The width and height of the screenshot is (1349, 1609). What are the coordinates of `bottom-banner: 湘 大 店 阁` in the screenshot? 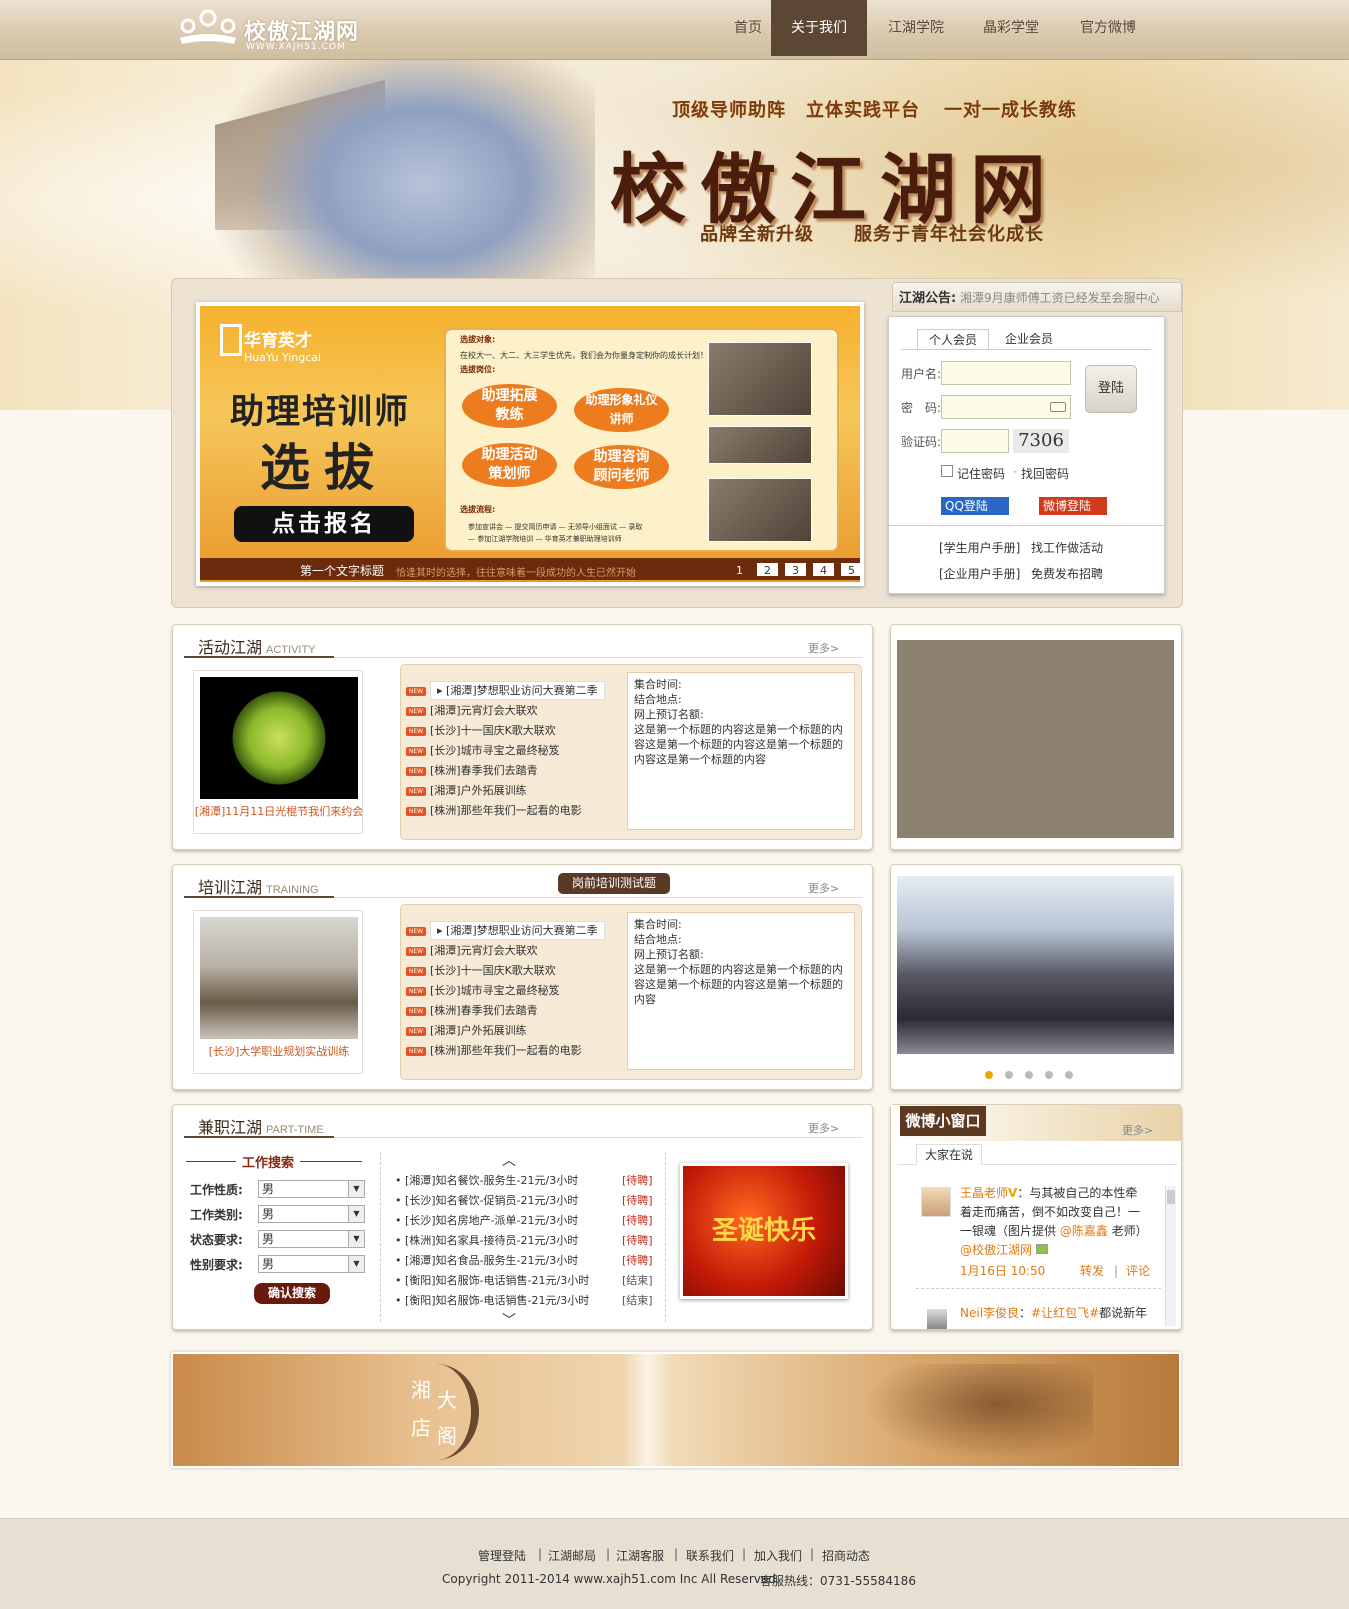 It's located at (676, 1410).